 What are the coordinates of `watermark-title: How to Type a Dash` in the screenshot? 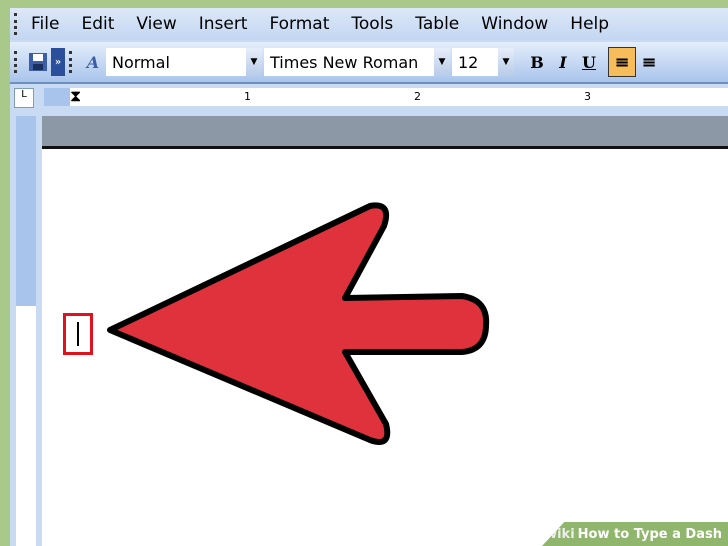 It's located at (649, 534).